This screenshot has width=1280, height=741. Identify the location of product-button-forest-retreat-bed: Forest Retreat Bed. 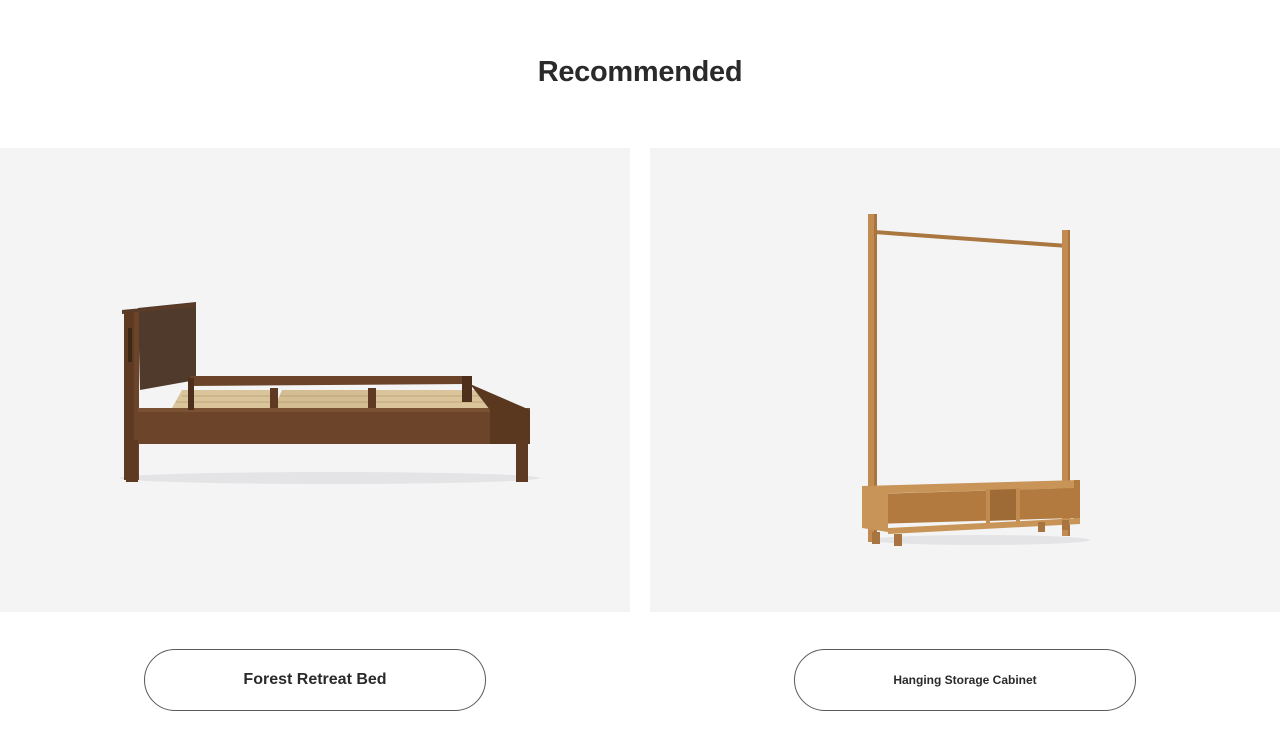
(315, 680).